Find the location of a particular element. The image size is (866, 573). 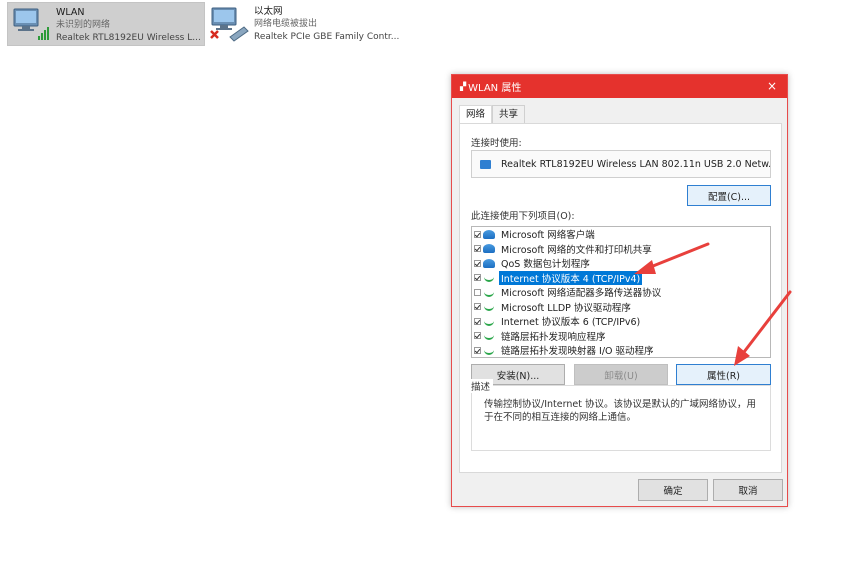

tab-network: 网络 is located at coordinates (476, 114).